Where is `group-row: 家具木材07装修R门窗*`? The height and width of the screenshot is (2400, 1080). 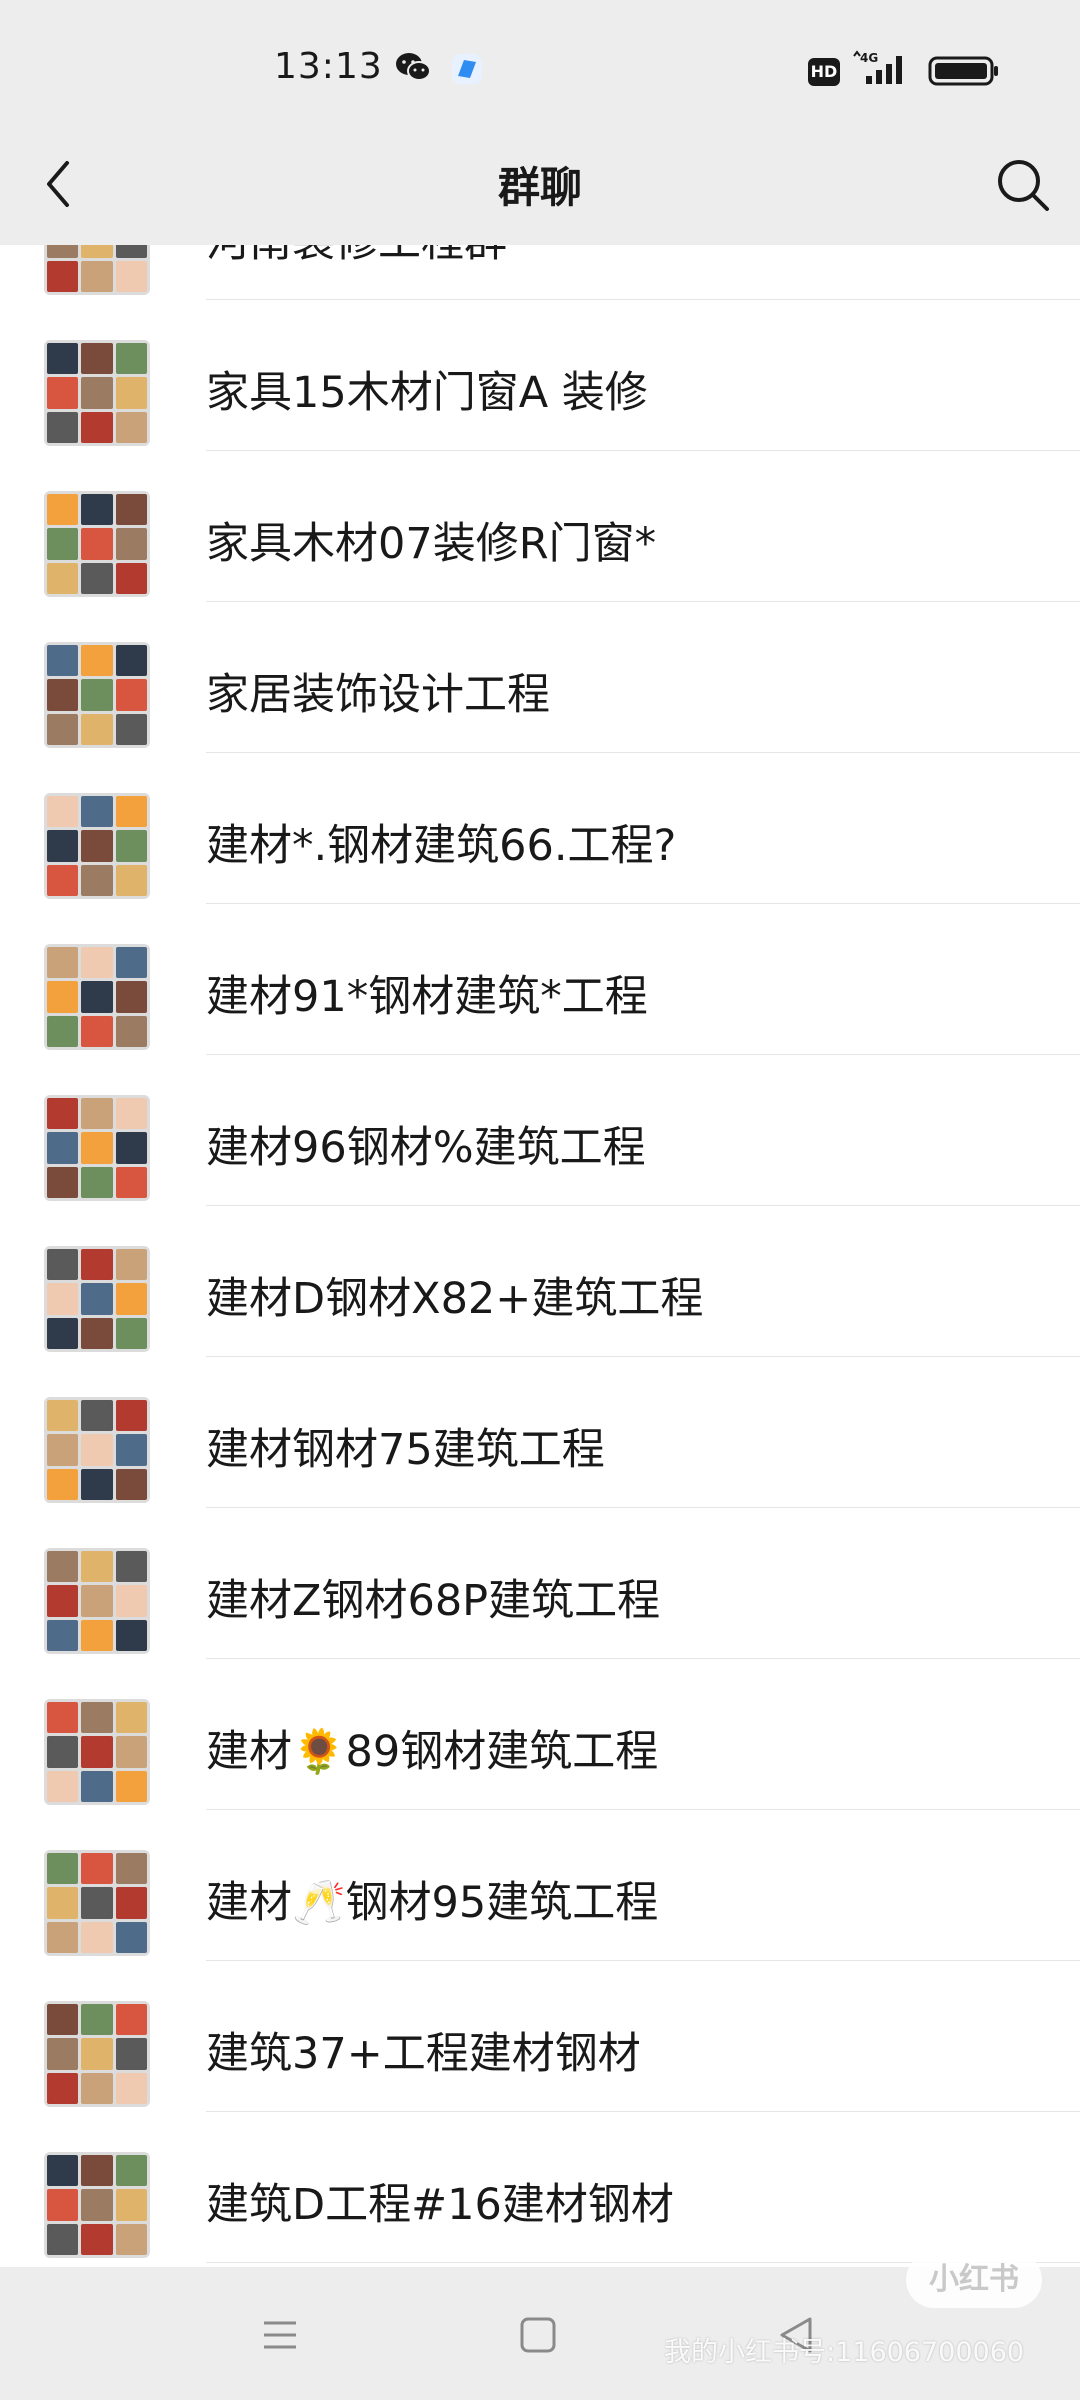
group-row: 家具木材07装修R门窗* is located at coordinates (540, 526).